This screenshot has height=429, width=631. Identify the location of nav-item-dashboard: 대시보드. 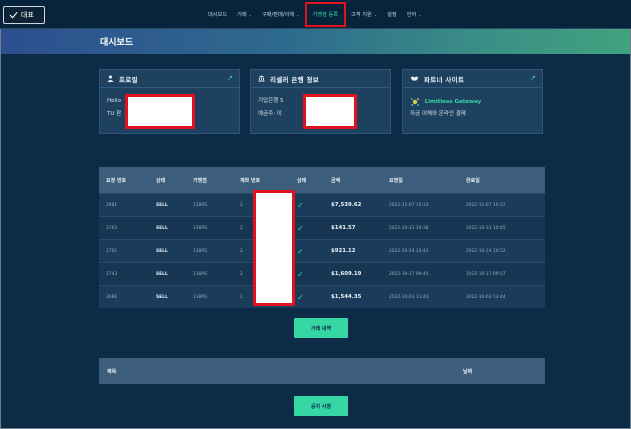
(217, 14).